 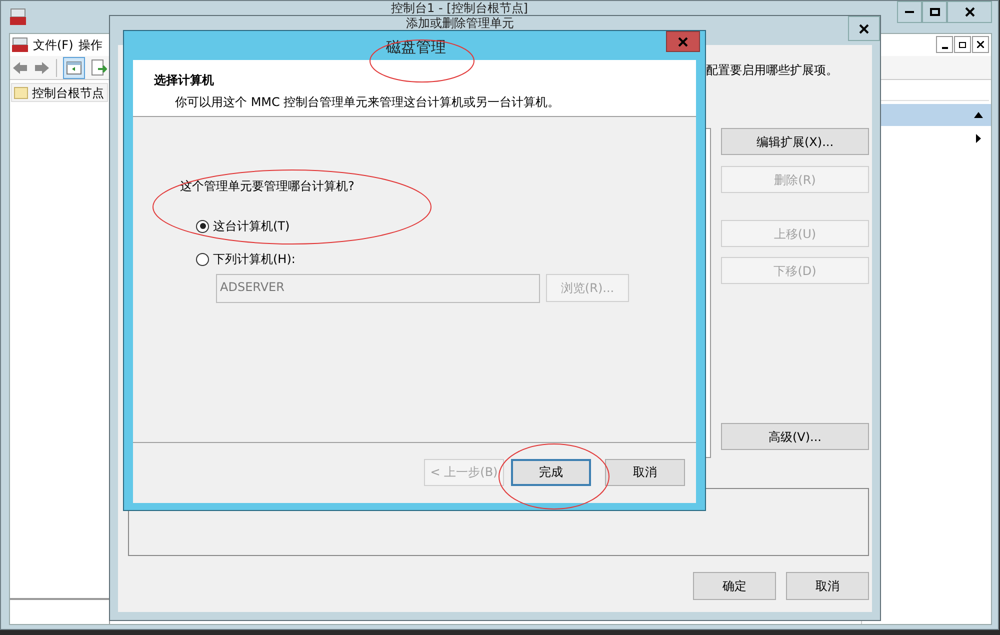 I want to click on back-arrow-icon, so click(x=20, y=67).